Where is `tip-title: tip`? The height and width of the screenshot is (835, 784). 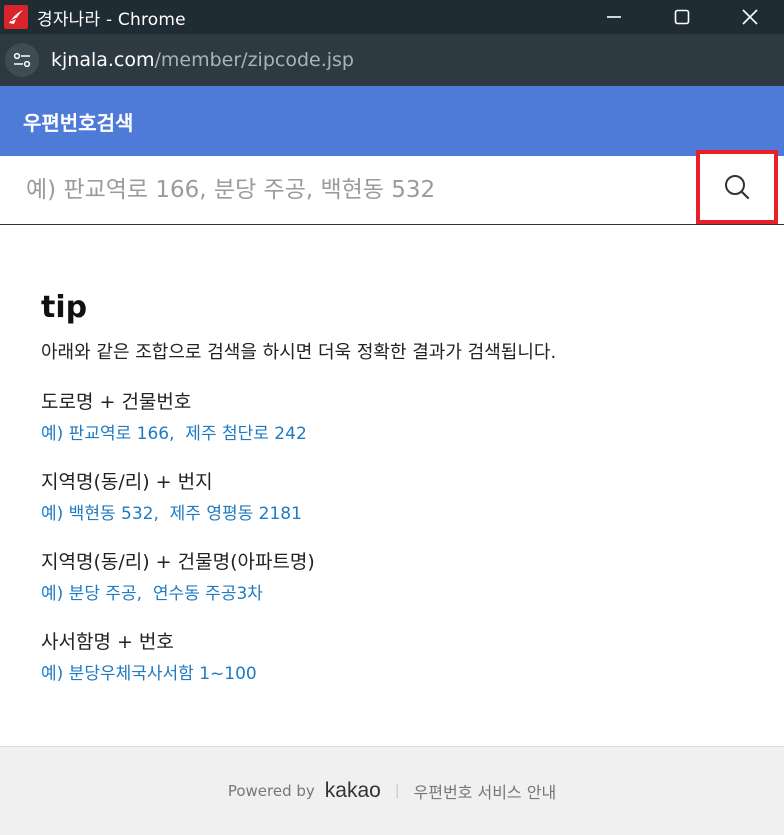
tip-title: tip is located at coordinates (64, 307).